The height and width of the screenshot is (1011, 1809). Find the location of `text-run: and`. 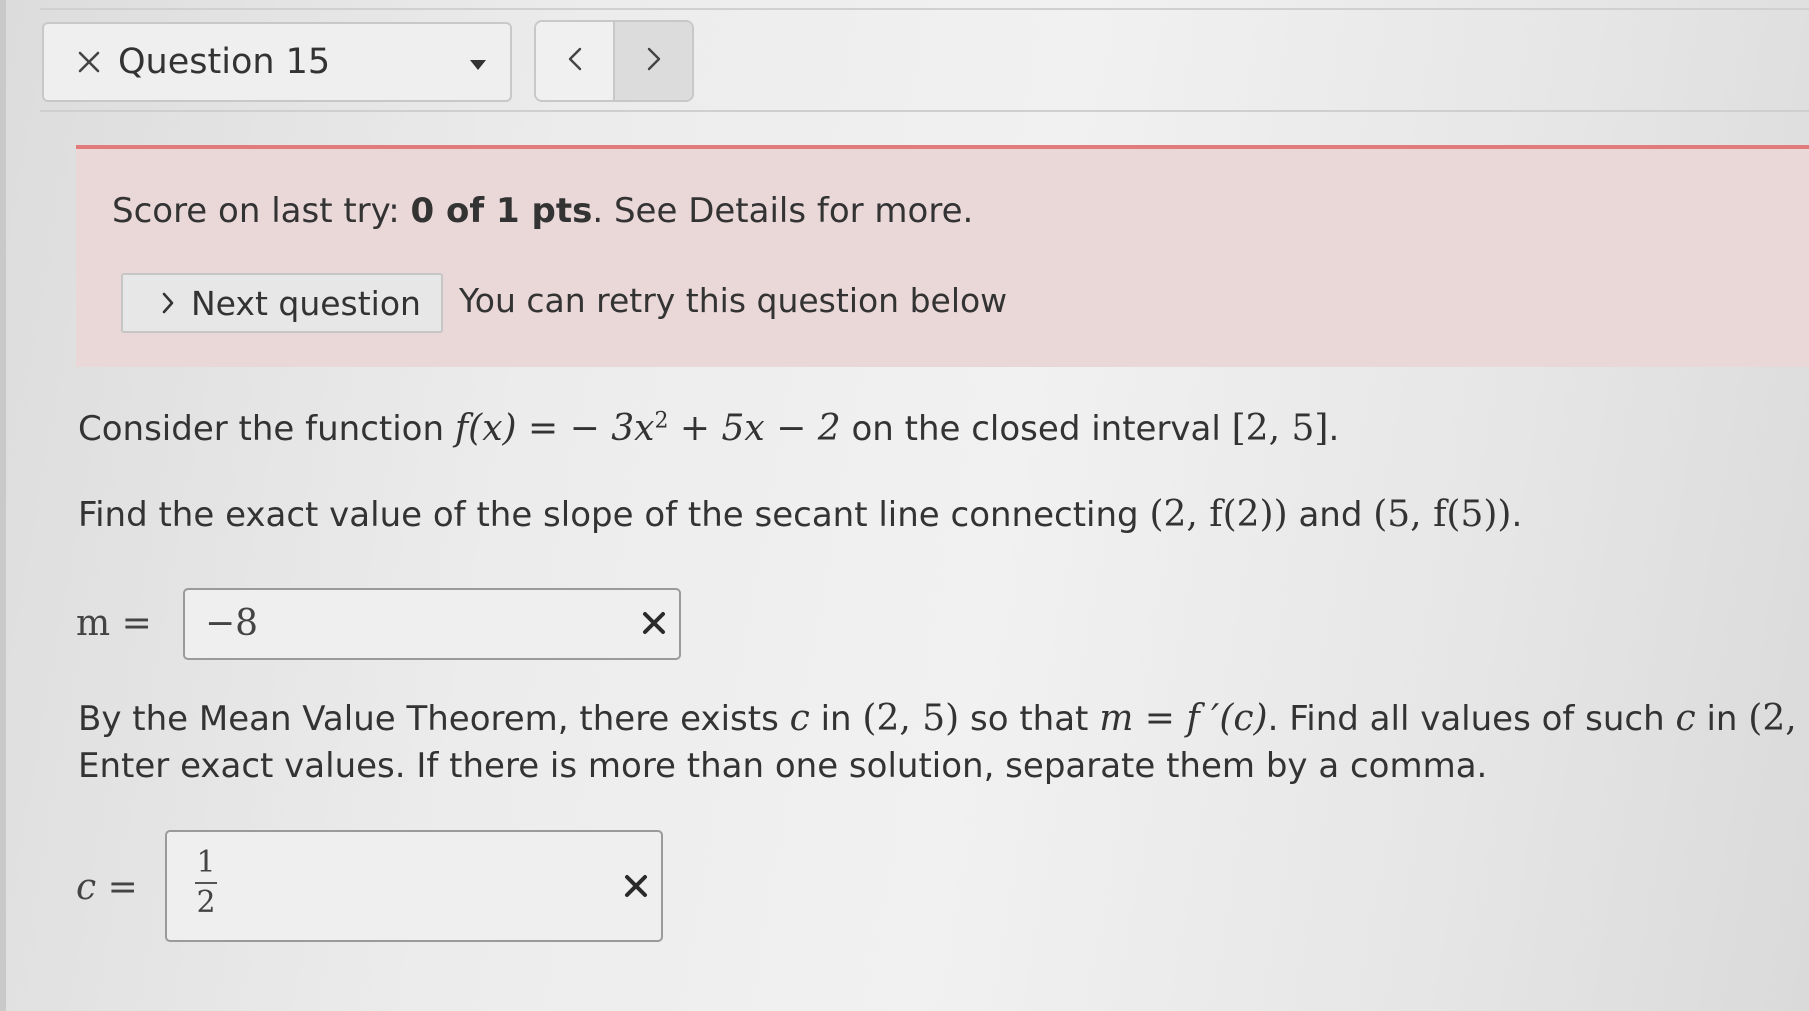

text-run: and is located at coordinates (1330, 515).